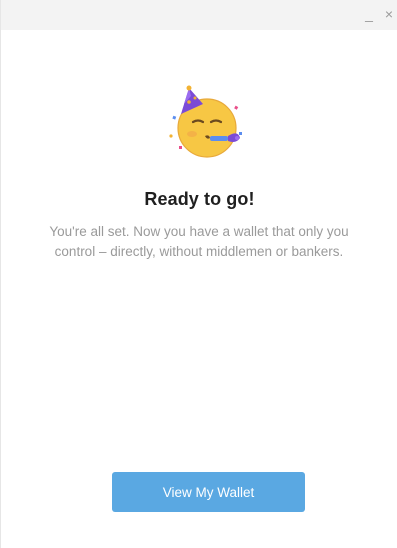 The width and height of the screenshot is (397, 548). Describe the element at coordinates (208, 492) in the screenshot. I see `view-my-wallet-button: View My Wallet` at that location.